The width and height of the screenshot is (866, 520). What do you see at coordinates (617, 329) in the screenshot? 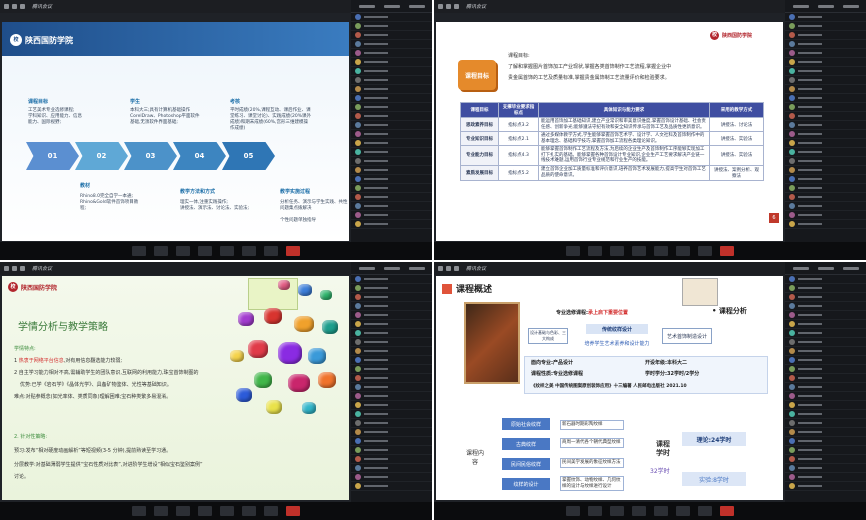
I see `current-course: 传统纹样设计` at bounding box center [617, 329].